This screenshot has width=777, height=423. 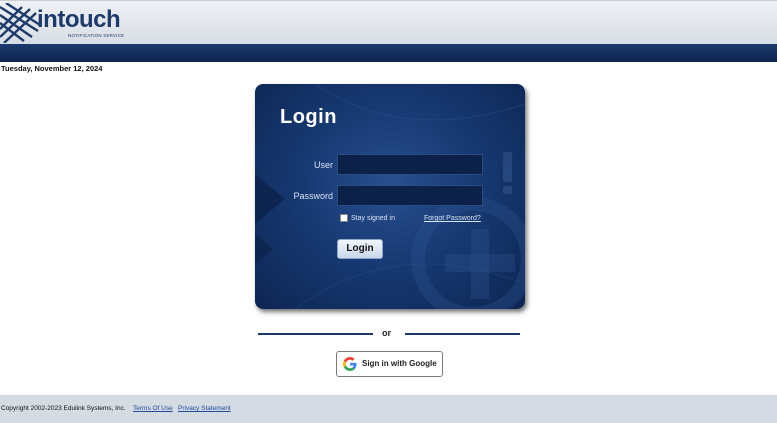 What do you see at coordinates (373, 218) in the screenshot?
I see `stay-signed-in-label: Stay signed in` at bounding box center [373, 218].